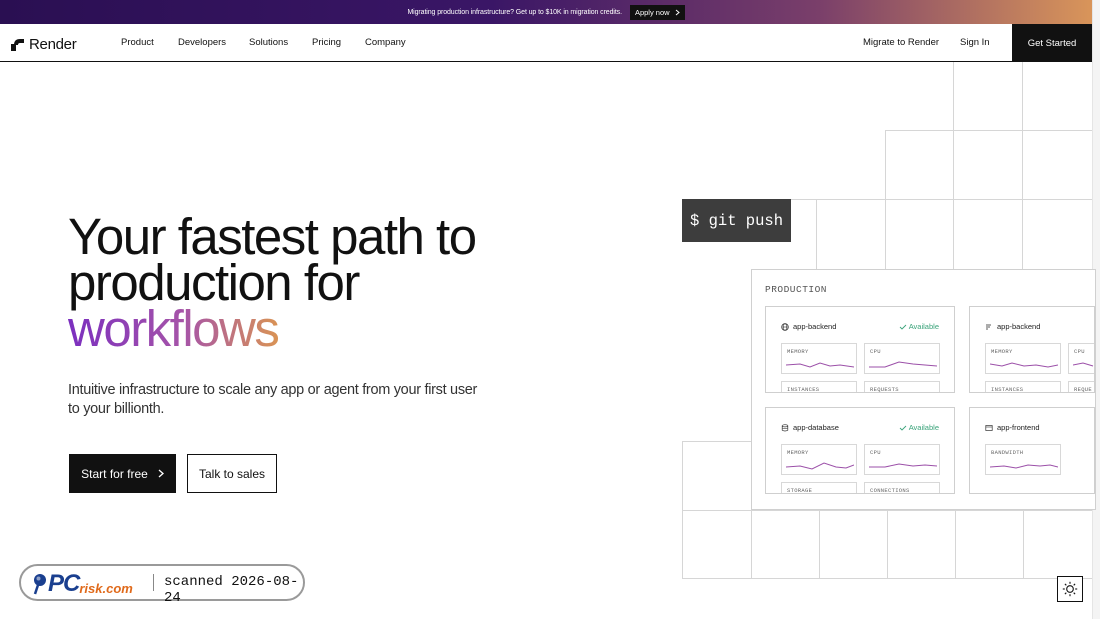  I want to click on nav-developers: Developers, so click(202, 42).